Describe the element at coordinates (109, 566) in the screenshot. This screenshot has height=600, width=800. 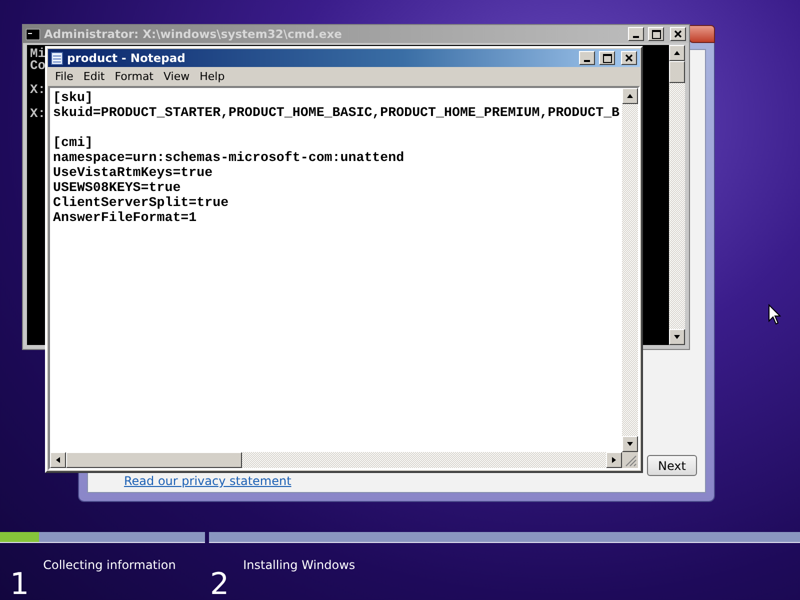
I see `step-label: Collecting information` at that location.